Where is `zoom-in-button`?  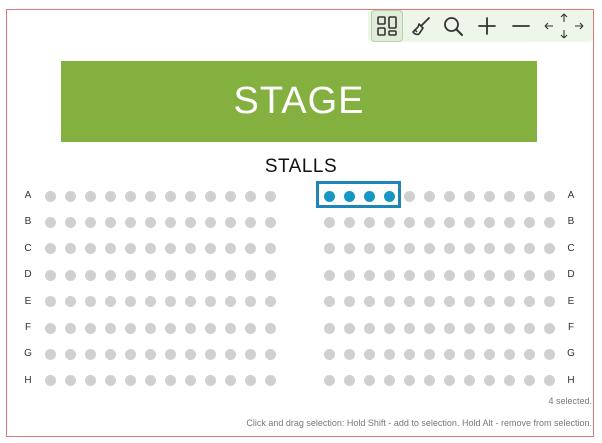
zoom-in-button is located at coordinates (487, 26).